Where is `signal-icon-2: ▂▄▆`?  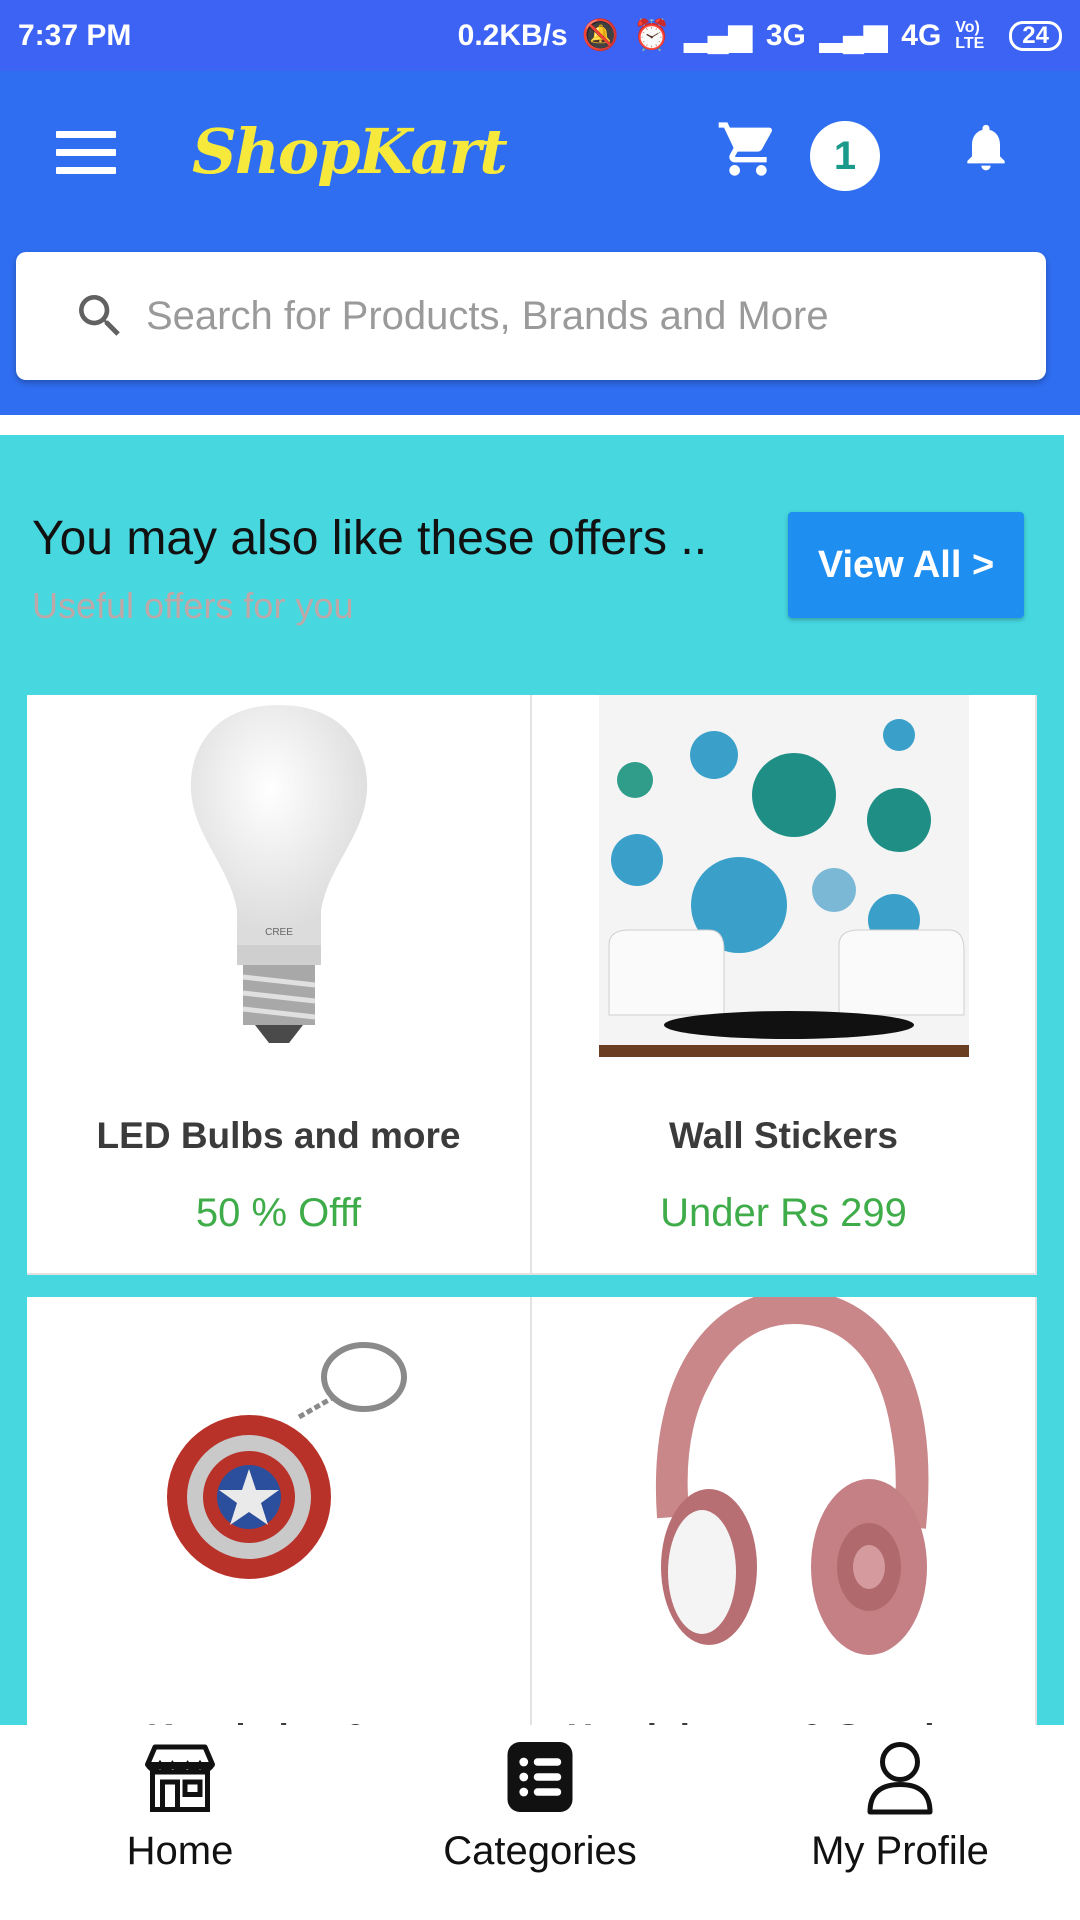
signal-icon-2: ▂▄▆ is located at coordinates (853, 35).